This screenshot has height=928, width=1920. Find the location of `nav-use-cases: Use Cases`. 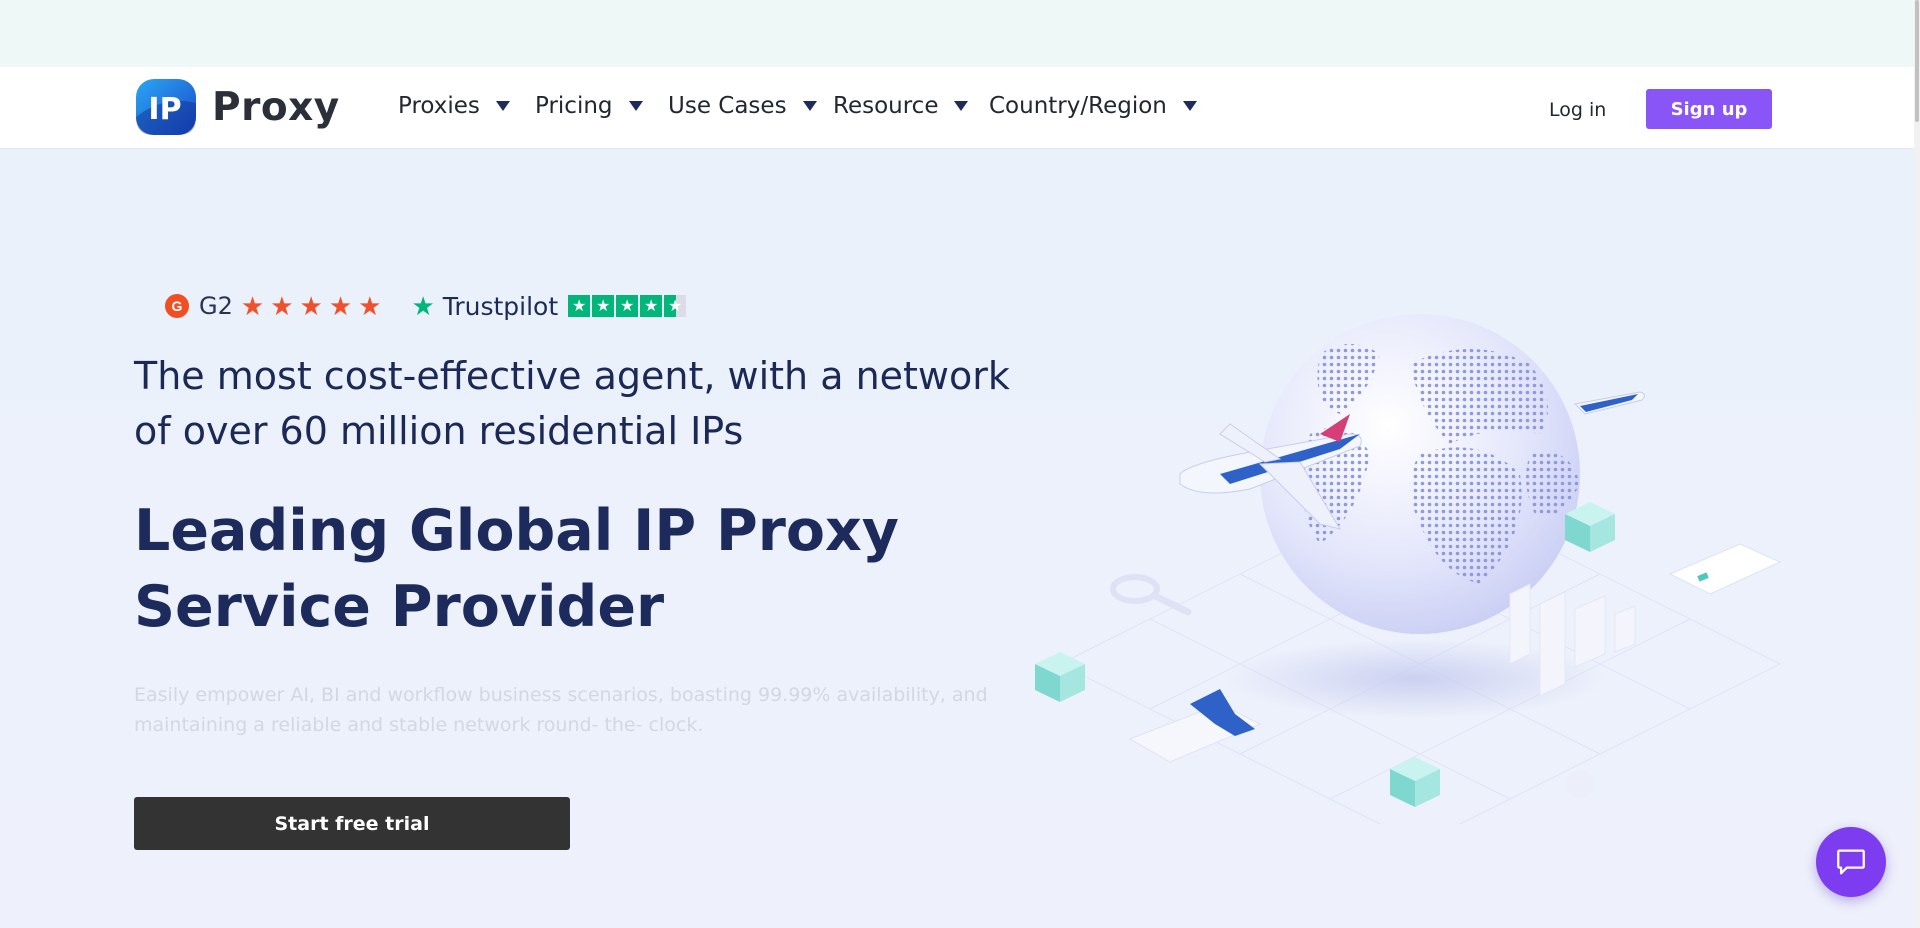

nav-use-cases: Use Cases is located at coordinates (742, 106).